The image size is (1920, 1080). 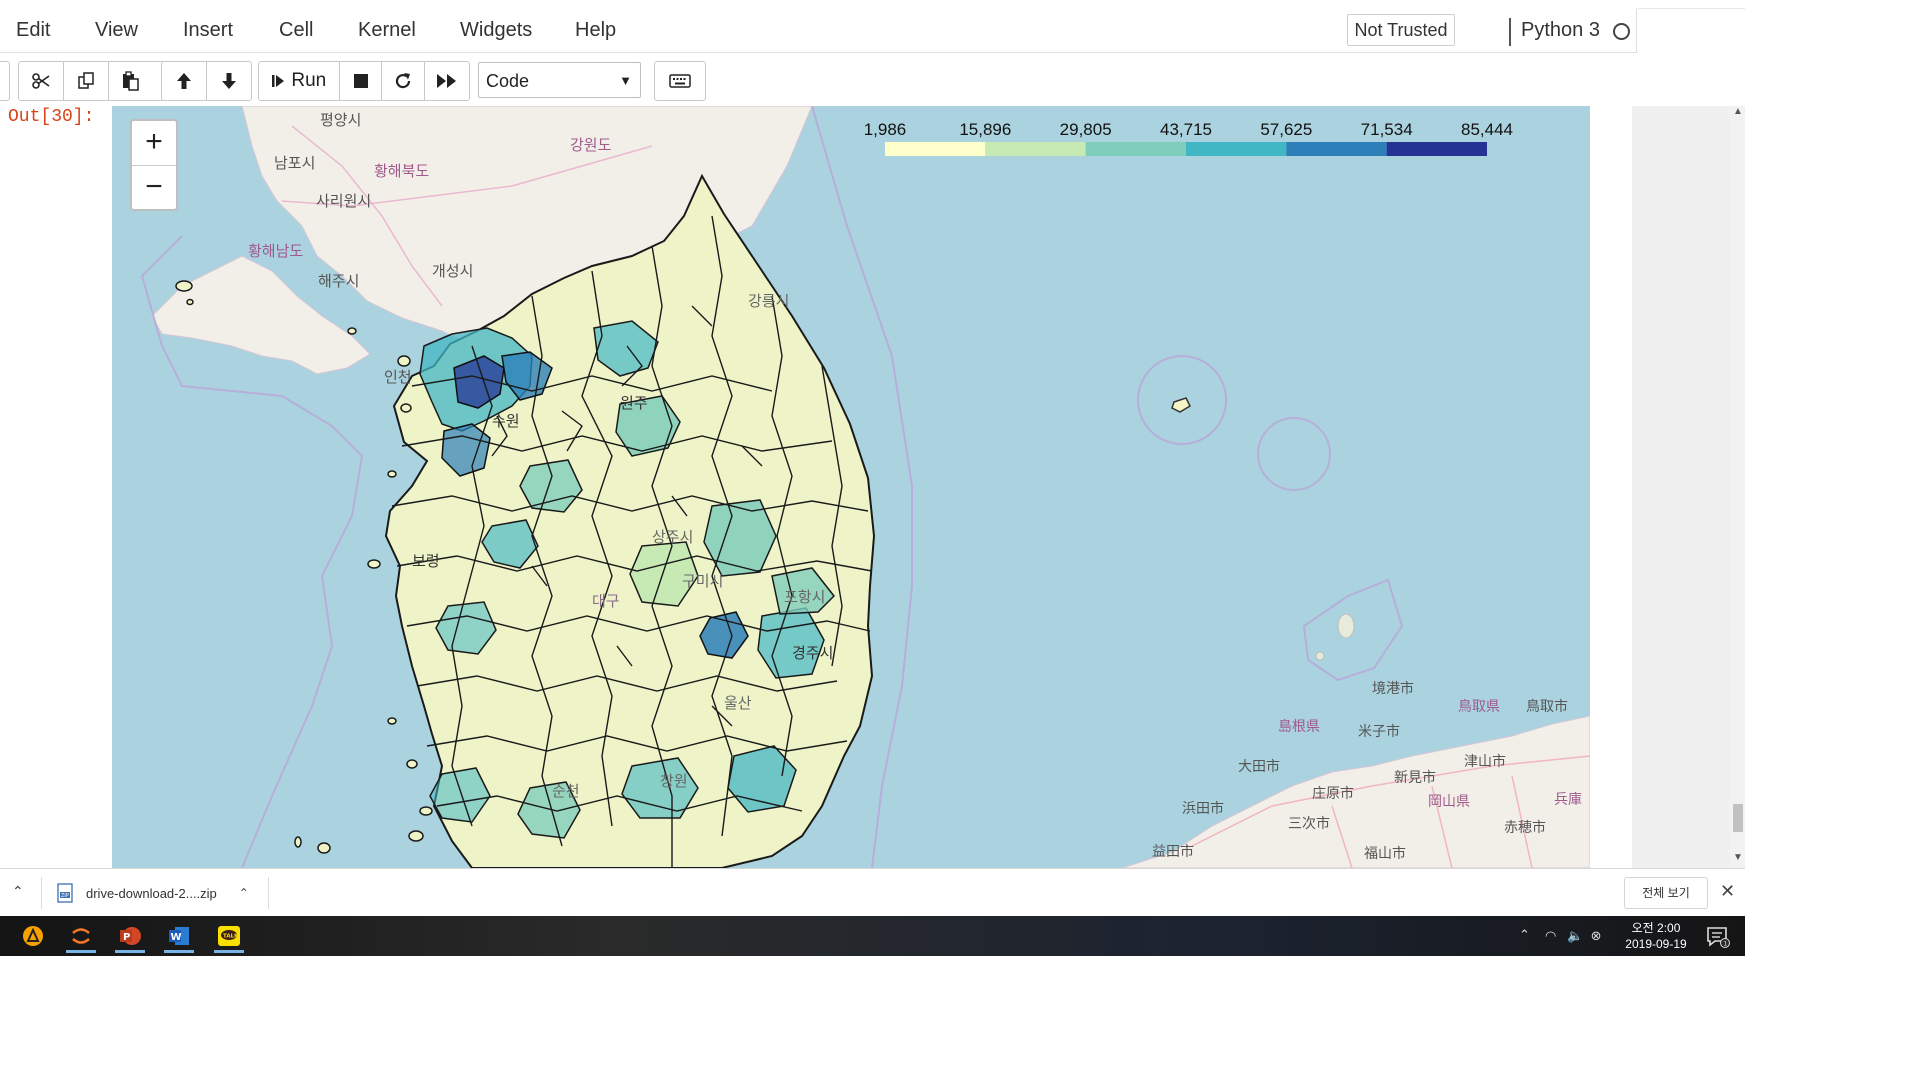 I want to click on clock-time: 오전 2:00, so click(x=1656, y=927).